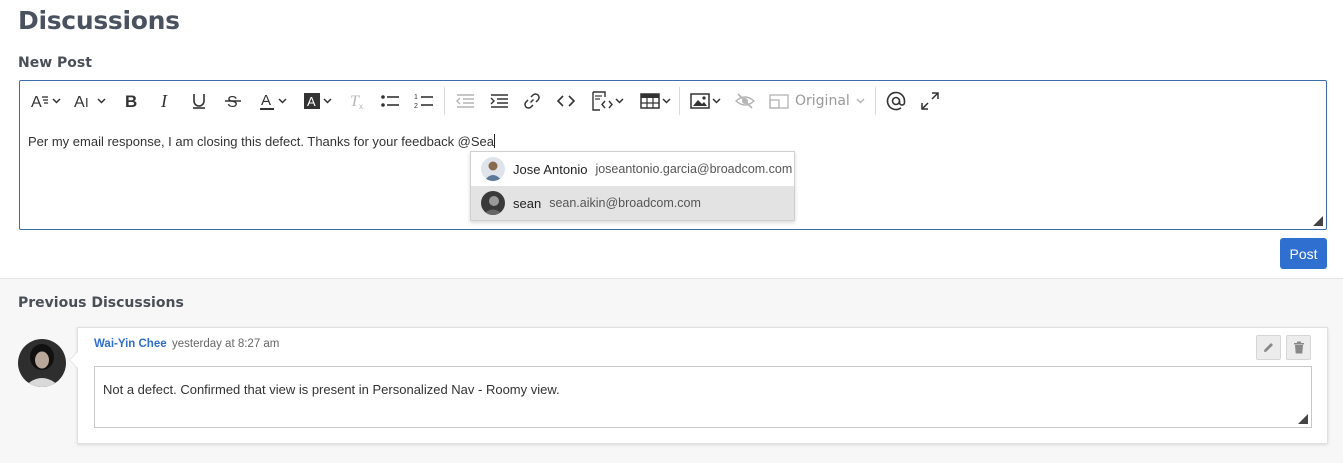 The height and width of the screenshot is (463, 1343). What do you see at coordinates (700, 101) in the screenshot?
I see `image-icon` at bounding box center [700, 101].